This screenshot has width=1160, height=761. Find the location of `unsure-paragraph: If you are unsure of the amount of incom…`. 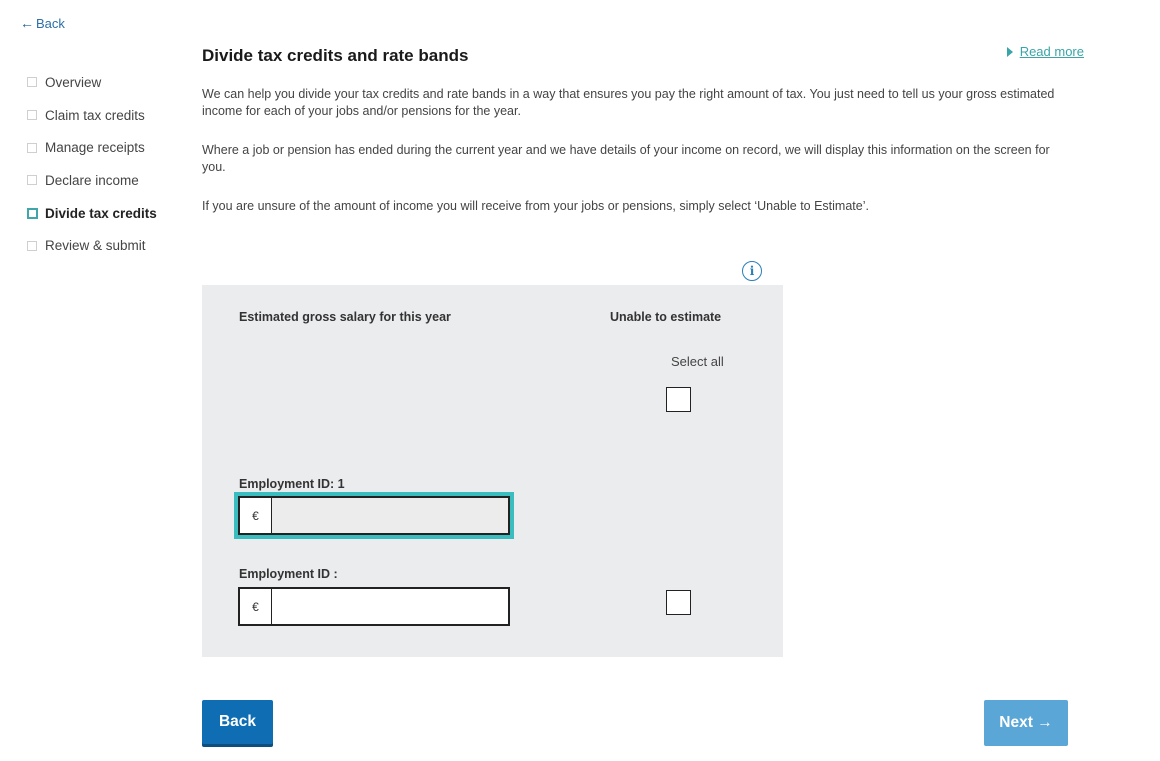

unsure-paragraph: If you are unsure of the amount of incom… is located at coordinates (535, 206).